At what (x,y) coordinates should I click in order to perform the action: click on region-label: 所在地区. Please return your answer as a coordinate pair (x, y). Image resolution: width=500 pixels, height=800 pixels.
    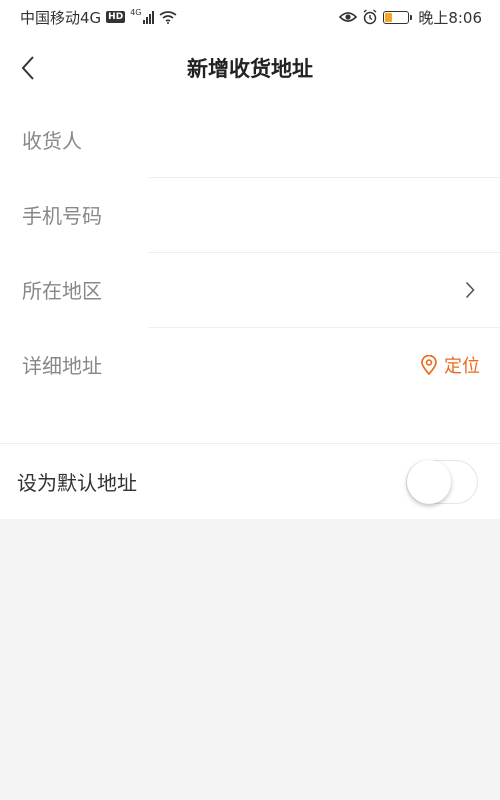
    Looking at the image, I should click on (62, 291).